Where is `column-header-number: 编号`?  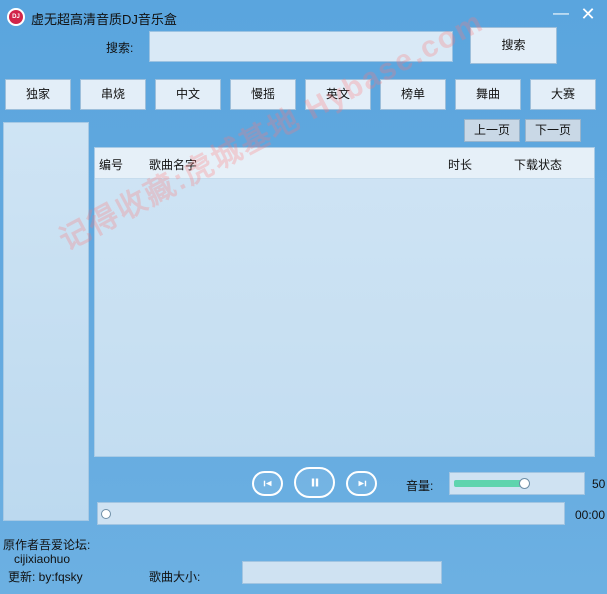
column-header-number: 编号 is located at coordinates (111, 164).